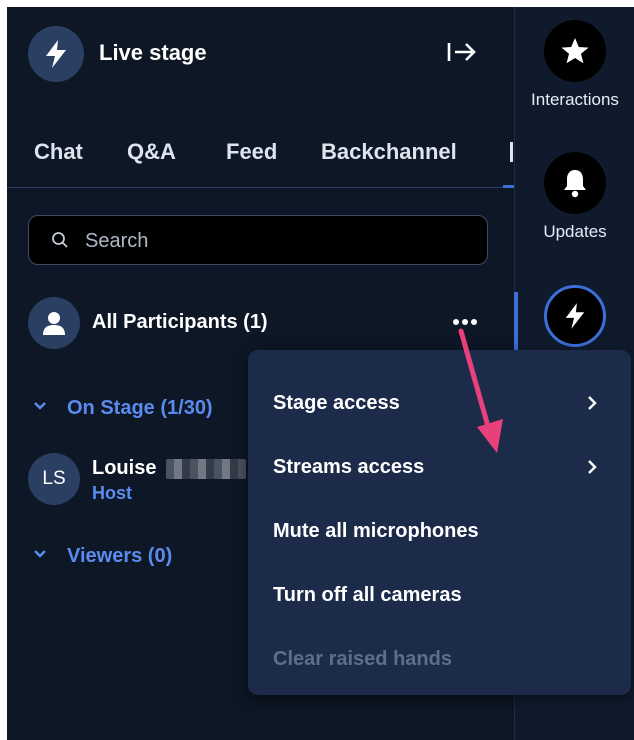  I want to click on rail-item-updates: Updates, so click(574, 197).